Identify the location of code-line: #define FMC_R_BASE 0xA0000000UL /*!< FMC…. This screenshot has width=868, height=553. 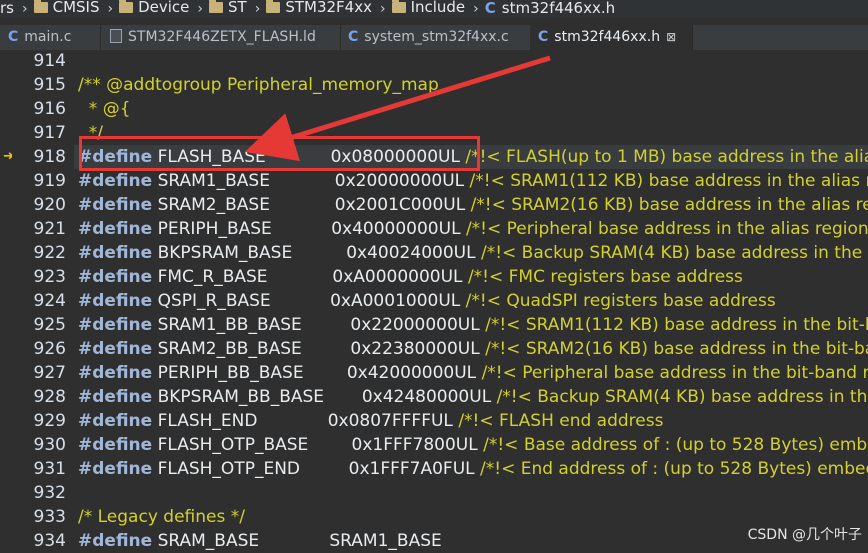
(410, 277).